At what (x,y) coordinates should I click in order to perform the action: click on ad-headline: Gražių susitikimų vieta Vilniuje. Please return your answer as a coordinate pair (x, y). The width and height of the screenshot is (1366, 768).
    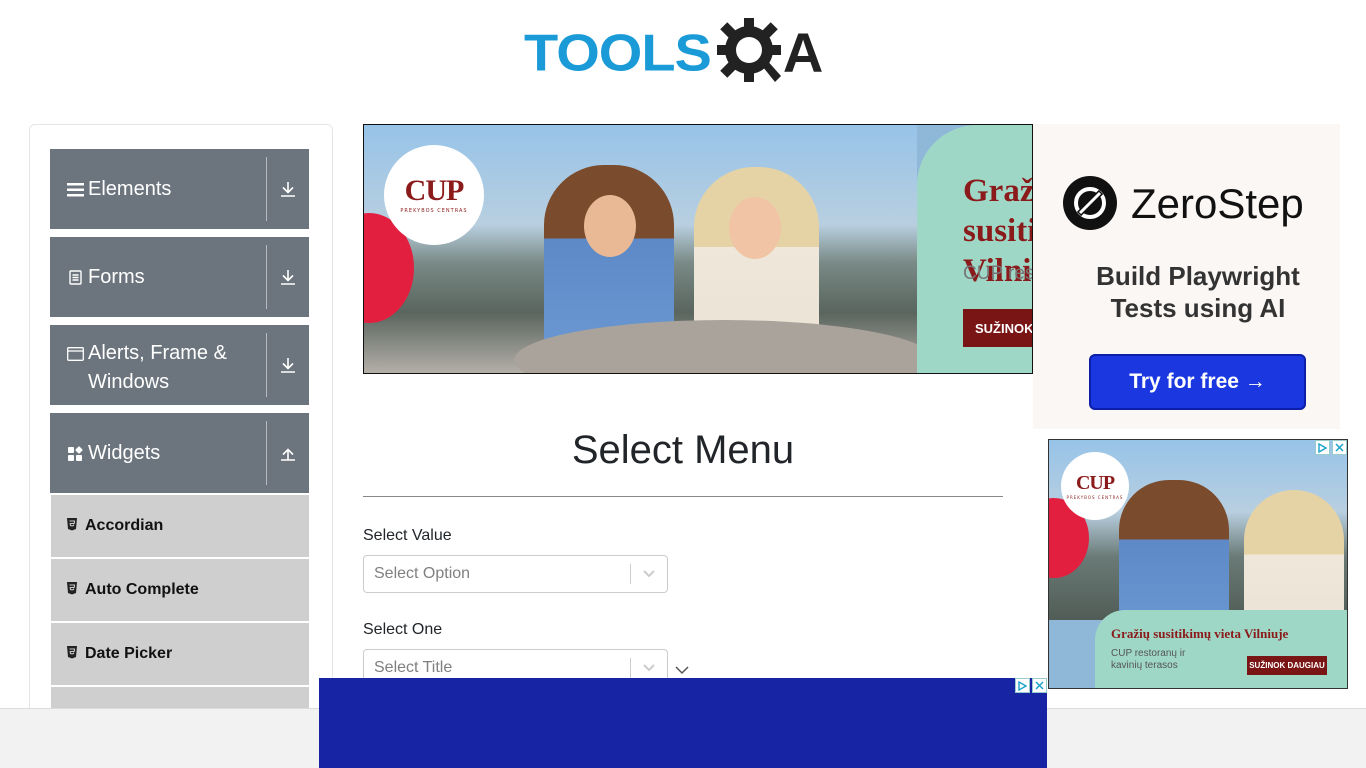
    Looking at the image, I should click on (1200, 633).